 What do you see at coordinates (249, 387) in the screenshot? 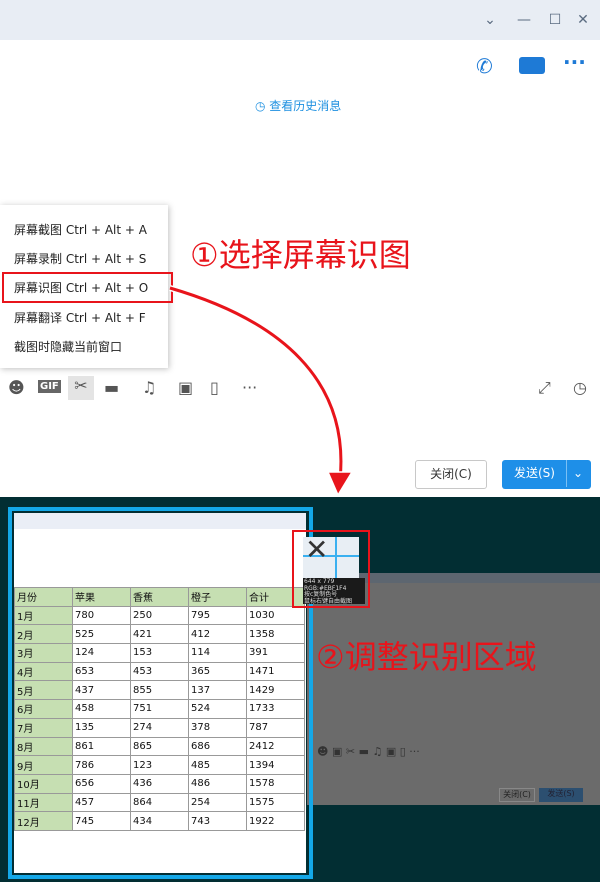
I see `more-tools-icon: ···` at bounding box center [249, 387].